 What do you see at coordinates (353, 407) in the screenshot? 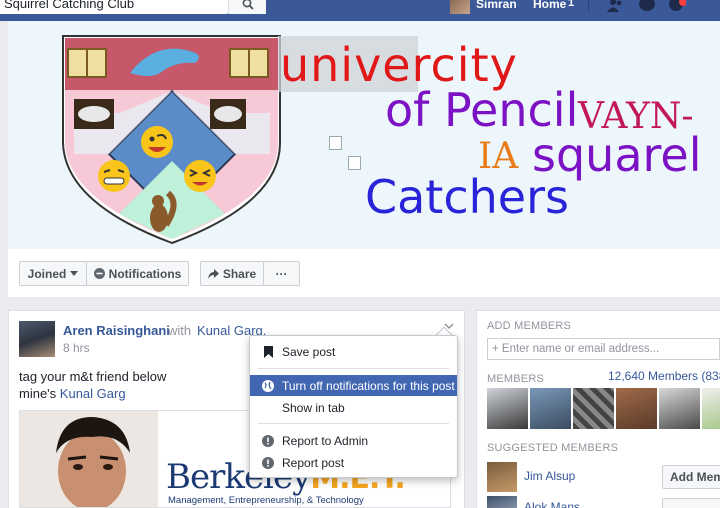
I see `menu-item-show-in-tab: Show in tab` at bounding box center [353, 407].